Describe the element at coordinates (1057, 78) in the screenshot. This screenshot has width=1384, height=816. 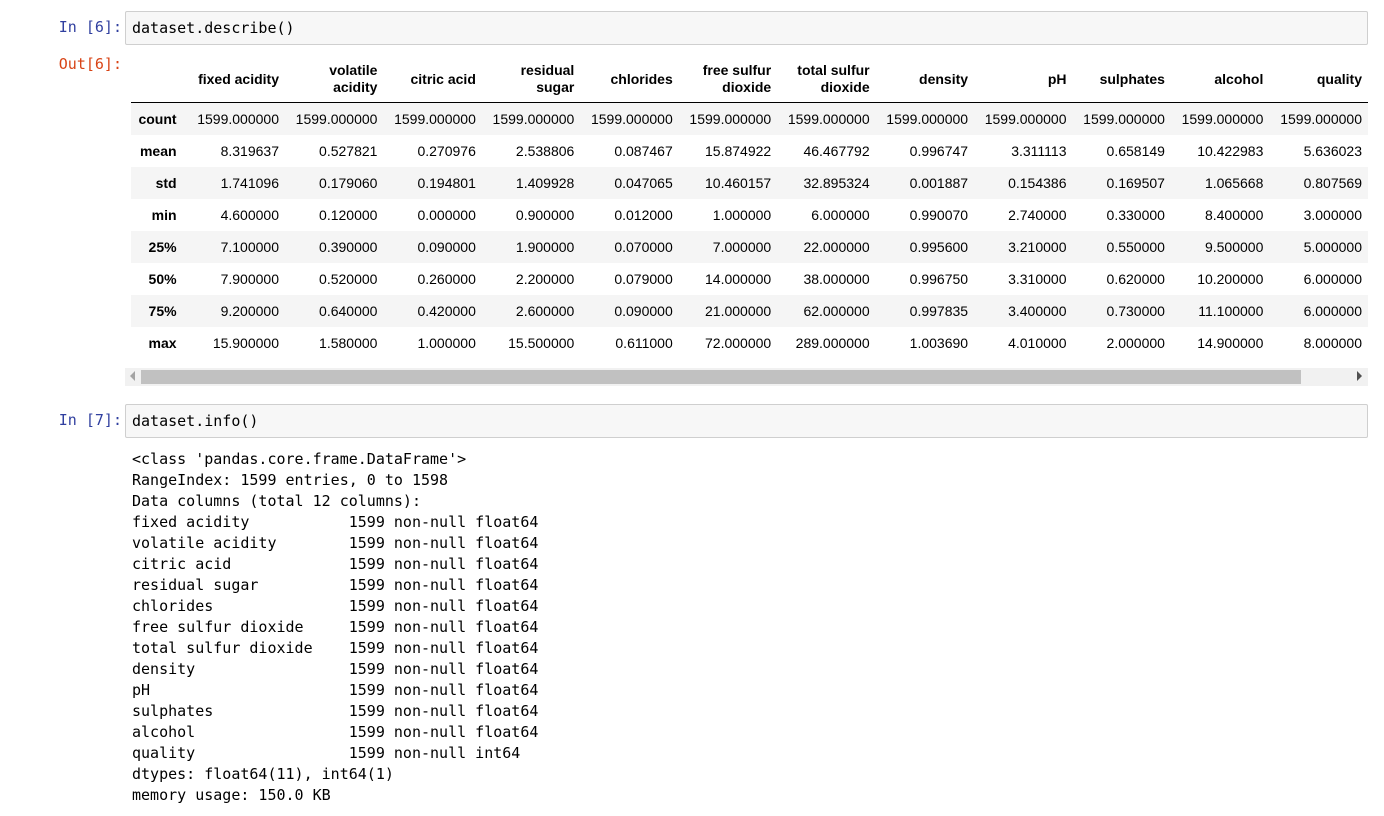
I see `column-header-text: pH` at that location.